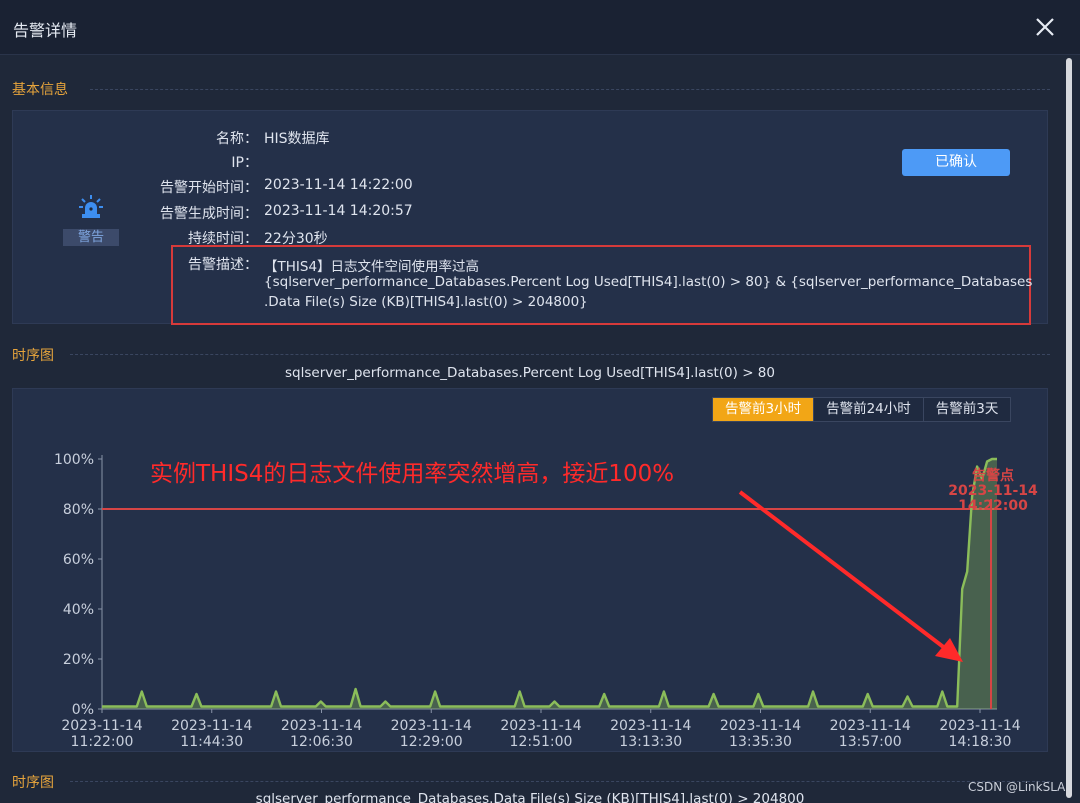  I want to click on tab-3-days: 告警前3天, so click(967, 409).